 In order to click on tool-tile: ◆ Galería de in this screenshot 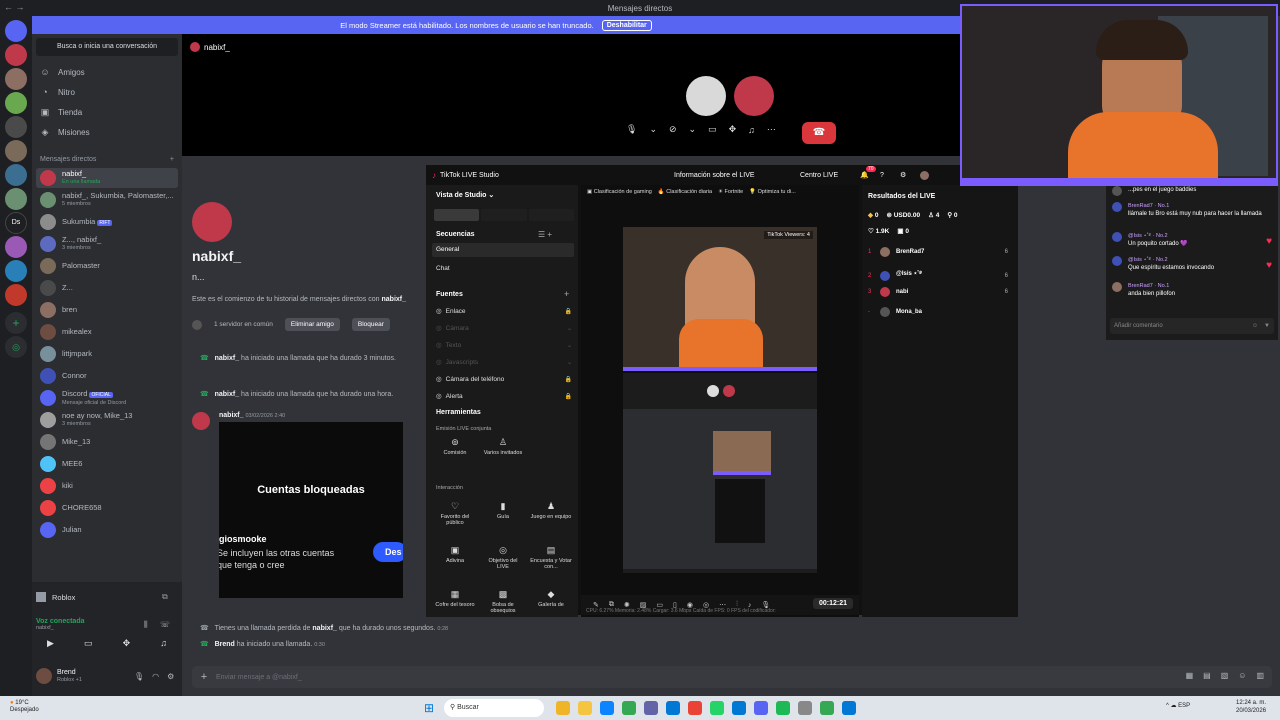, I will do `click(551, 598)`.